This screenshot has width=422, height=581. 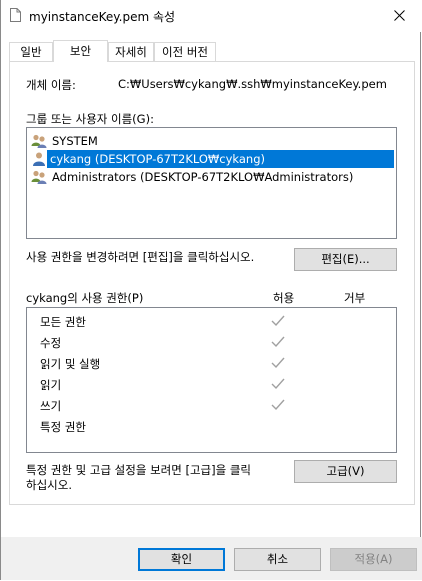 I want to click on tab-label: 일반, so click(x=31, y=52).